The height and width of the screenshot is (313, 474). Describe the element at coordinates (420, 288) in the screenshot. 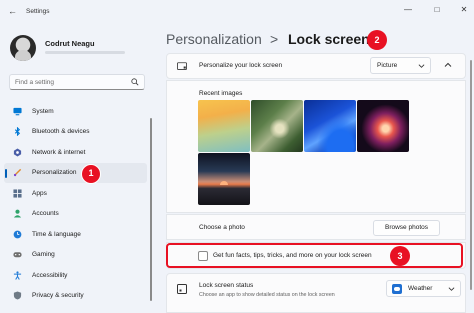

I see `dropdown-value: Weather` at that location.